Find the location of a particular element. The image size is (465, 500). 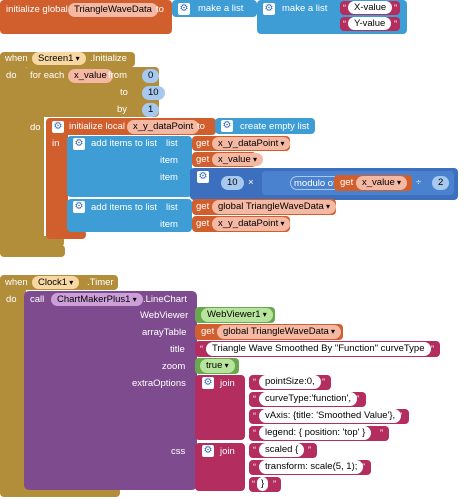

x-value-text: X-value is located at coordinates (370, 7).